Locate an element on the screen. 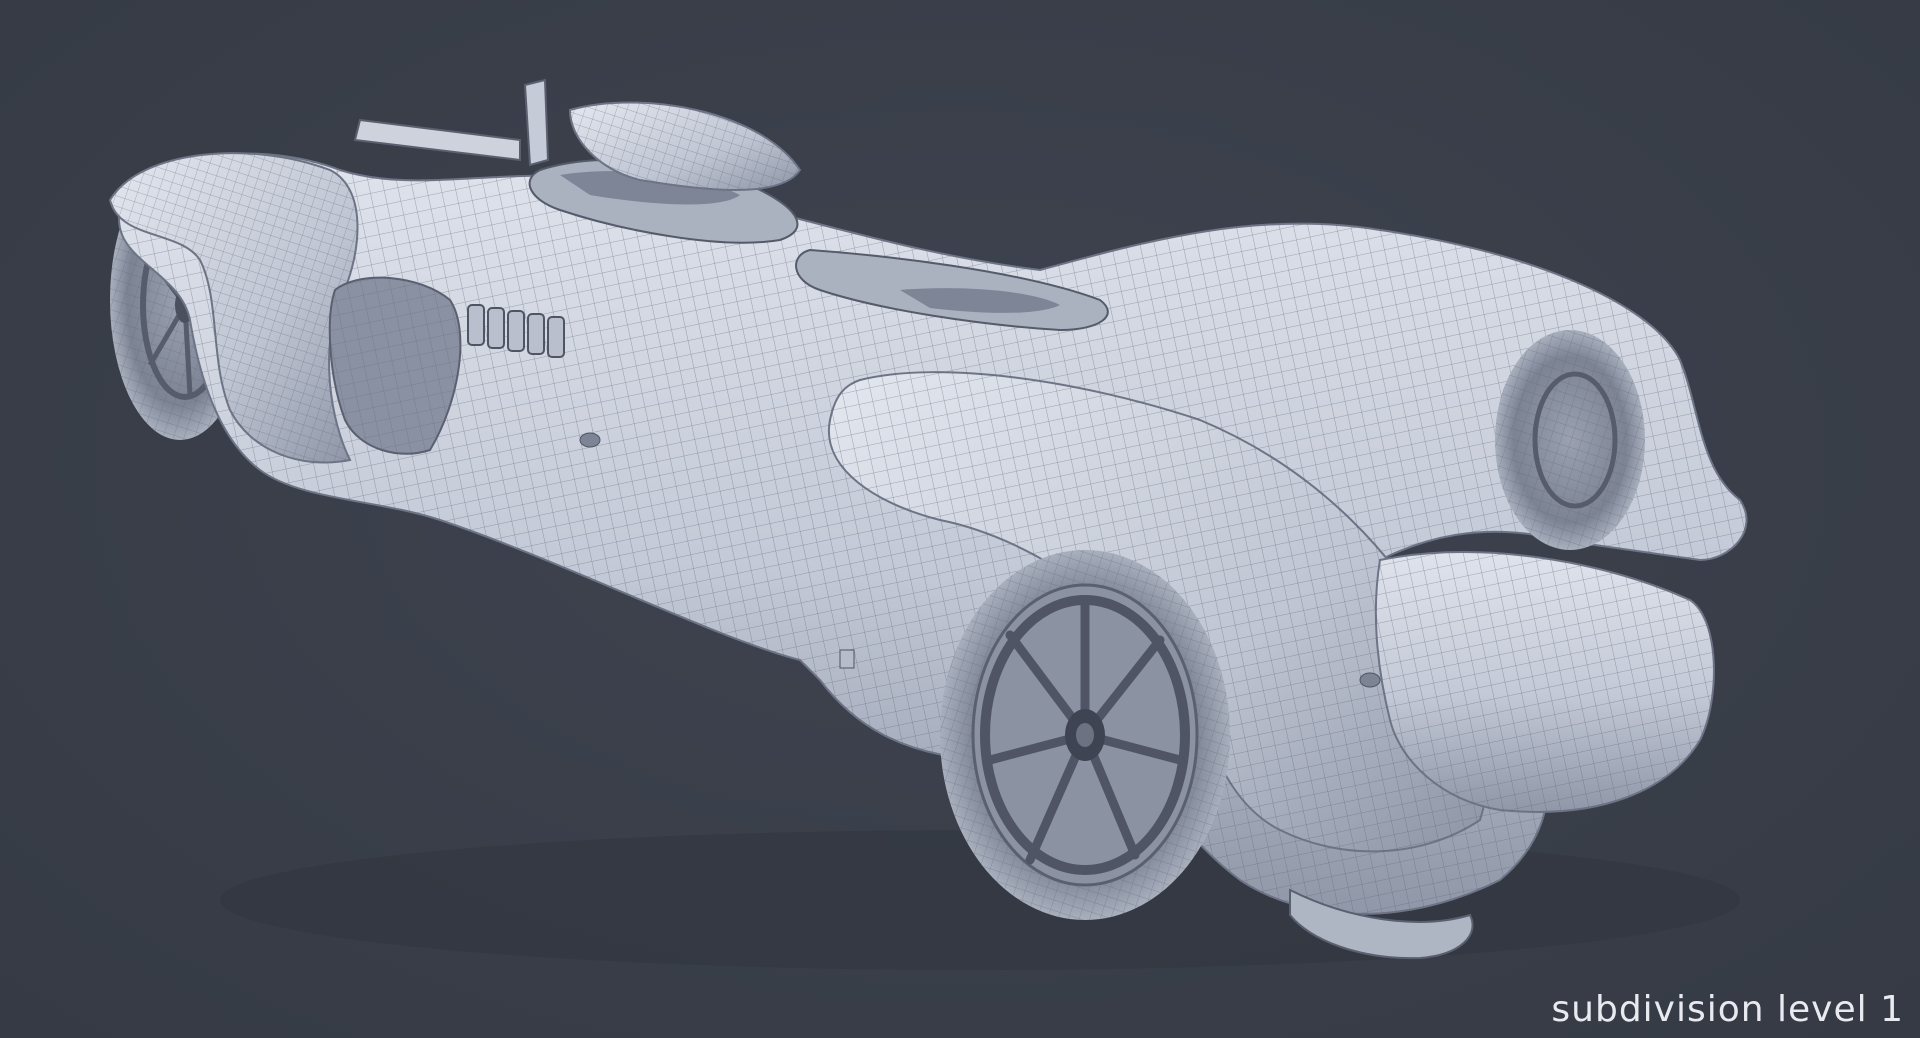 The width and height of the screenshot is (1920, 1038). side-light is located at coordinates (847, 659).